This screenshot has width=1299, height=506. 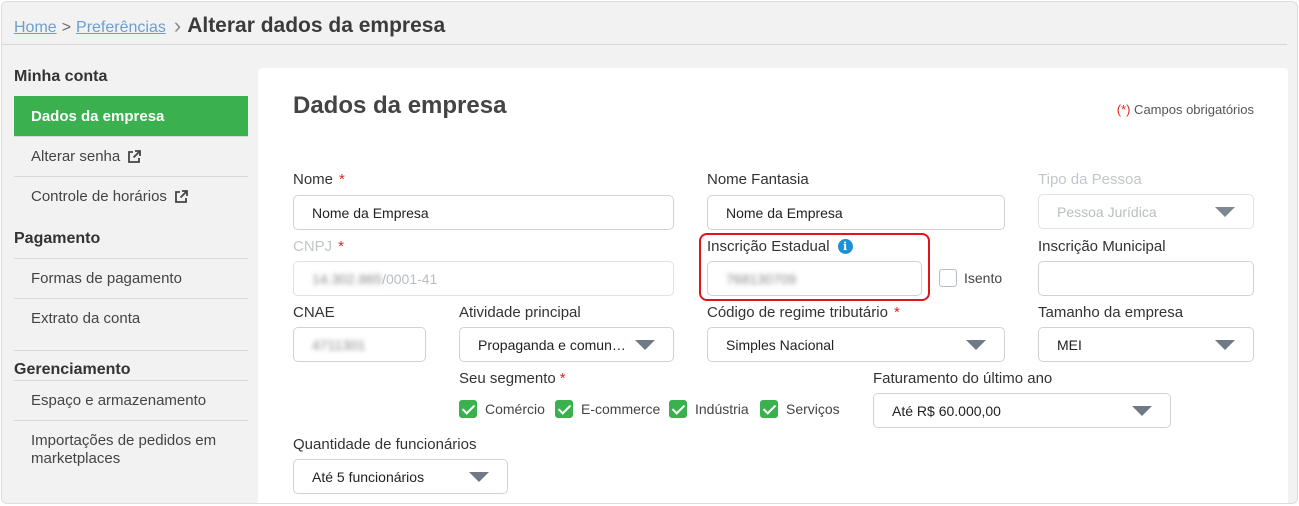 I want to click on segmento-industria-label: Indústria, so click(x=722, y=409).